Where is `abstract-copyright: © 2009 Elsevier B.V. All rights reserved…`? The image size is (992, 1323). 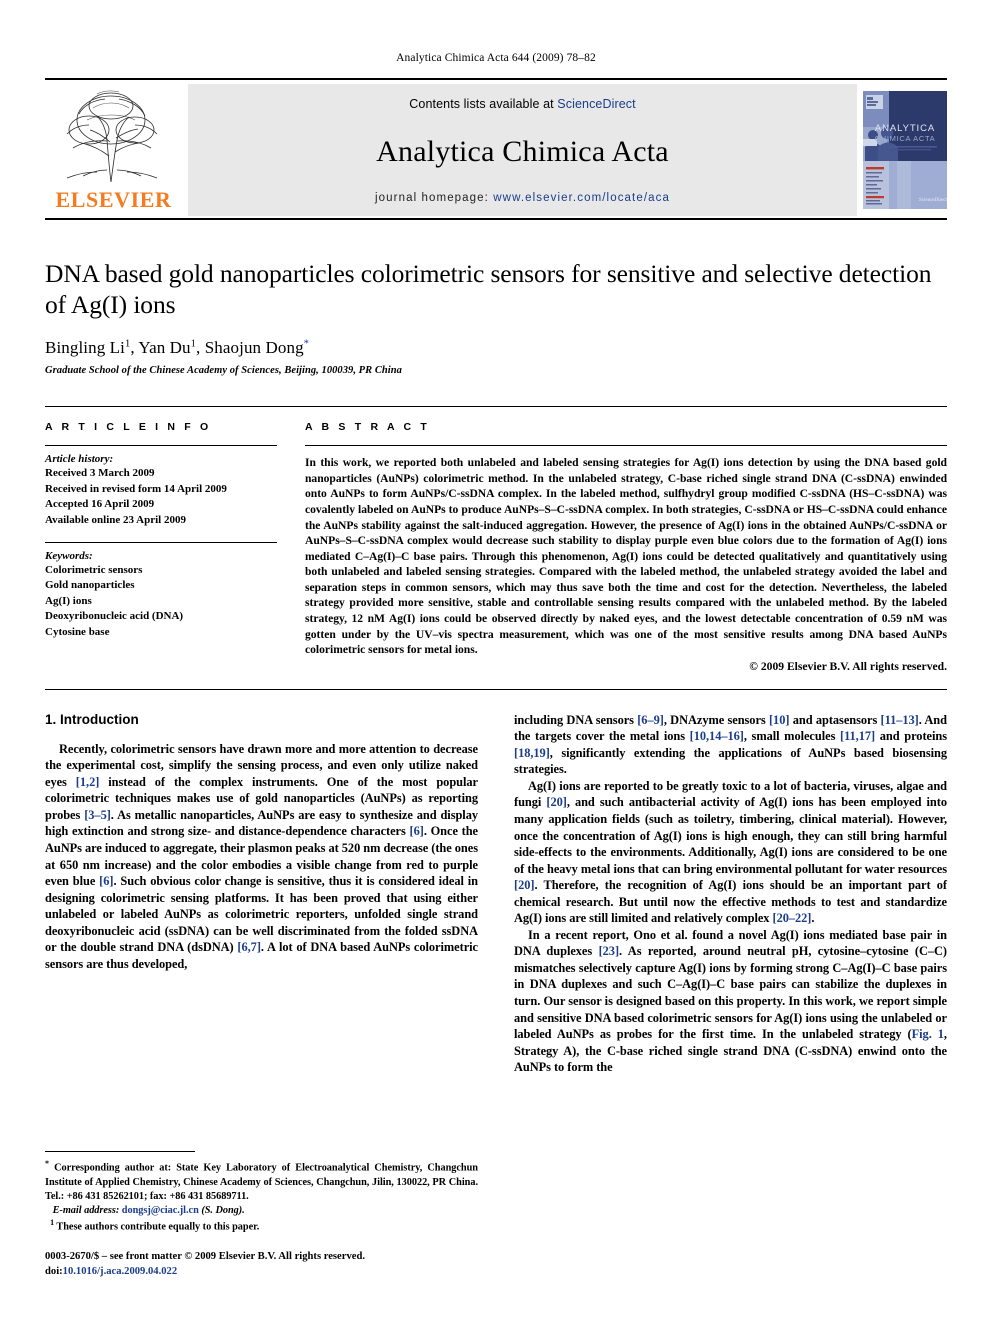 abstract-copyright: © 2009 Elsevier B.V. All rights reserved… is located at coordinates (848, 666).